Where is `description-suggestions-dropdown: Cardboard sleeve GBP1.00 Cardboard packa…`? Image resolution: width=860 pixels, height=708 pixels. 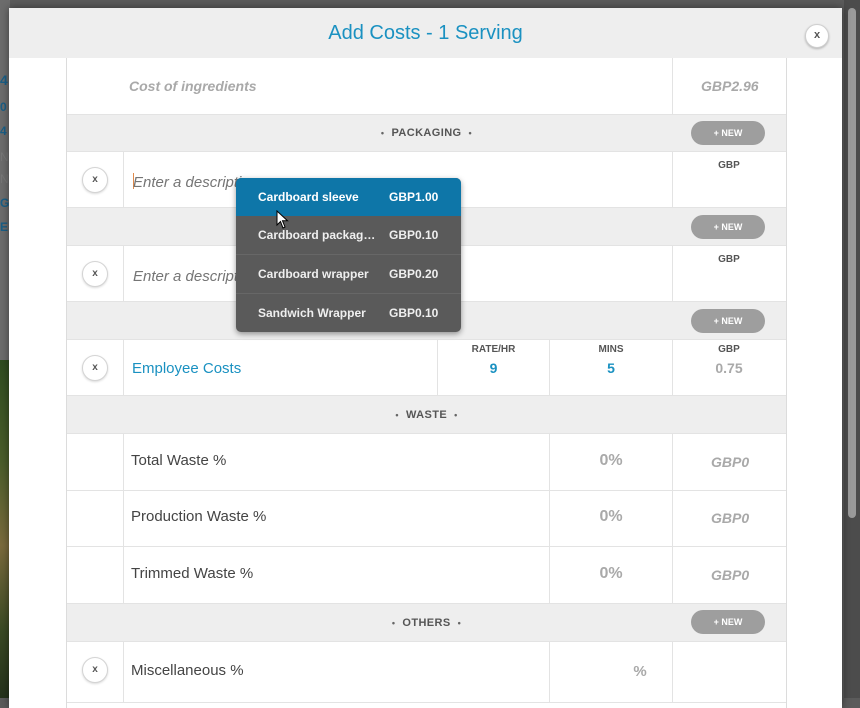 description-suggestions-dropdown: Cardboard sleeve GBP1.00 Cardboard packa… is located at coordinates (348, 255).